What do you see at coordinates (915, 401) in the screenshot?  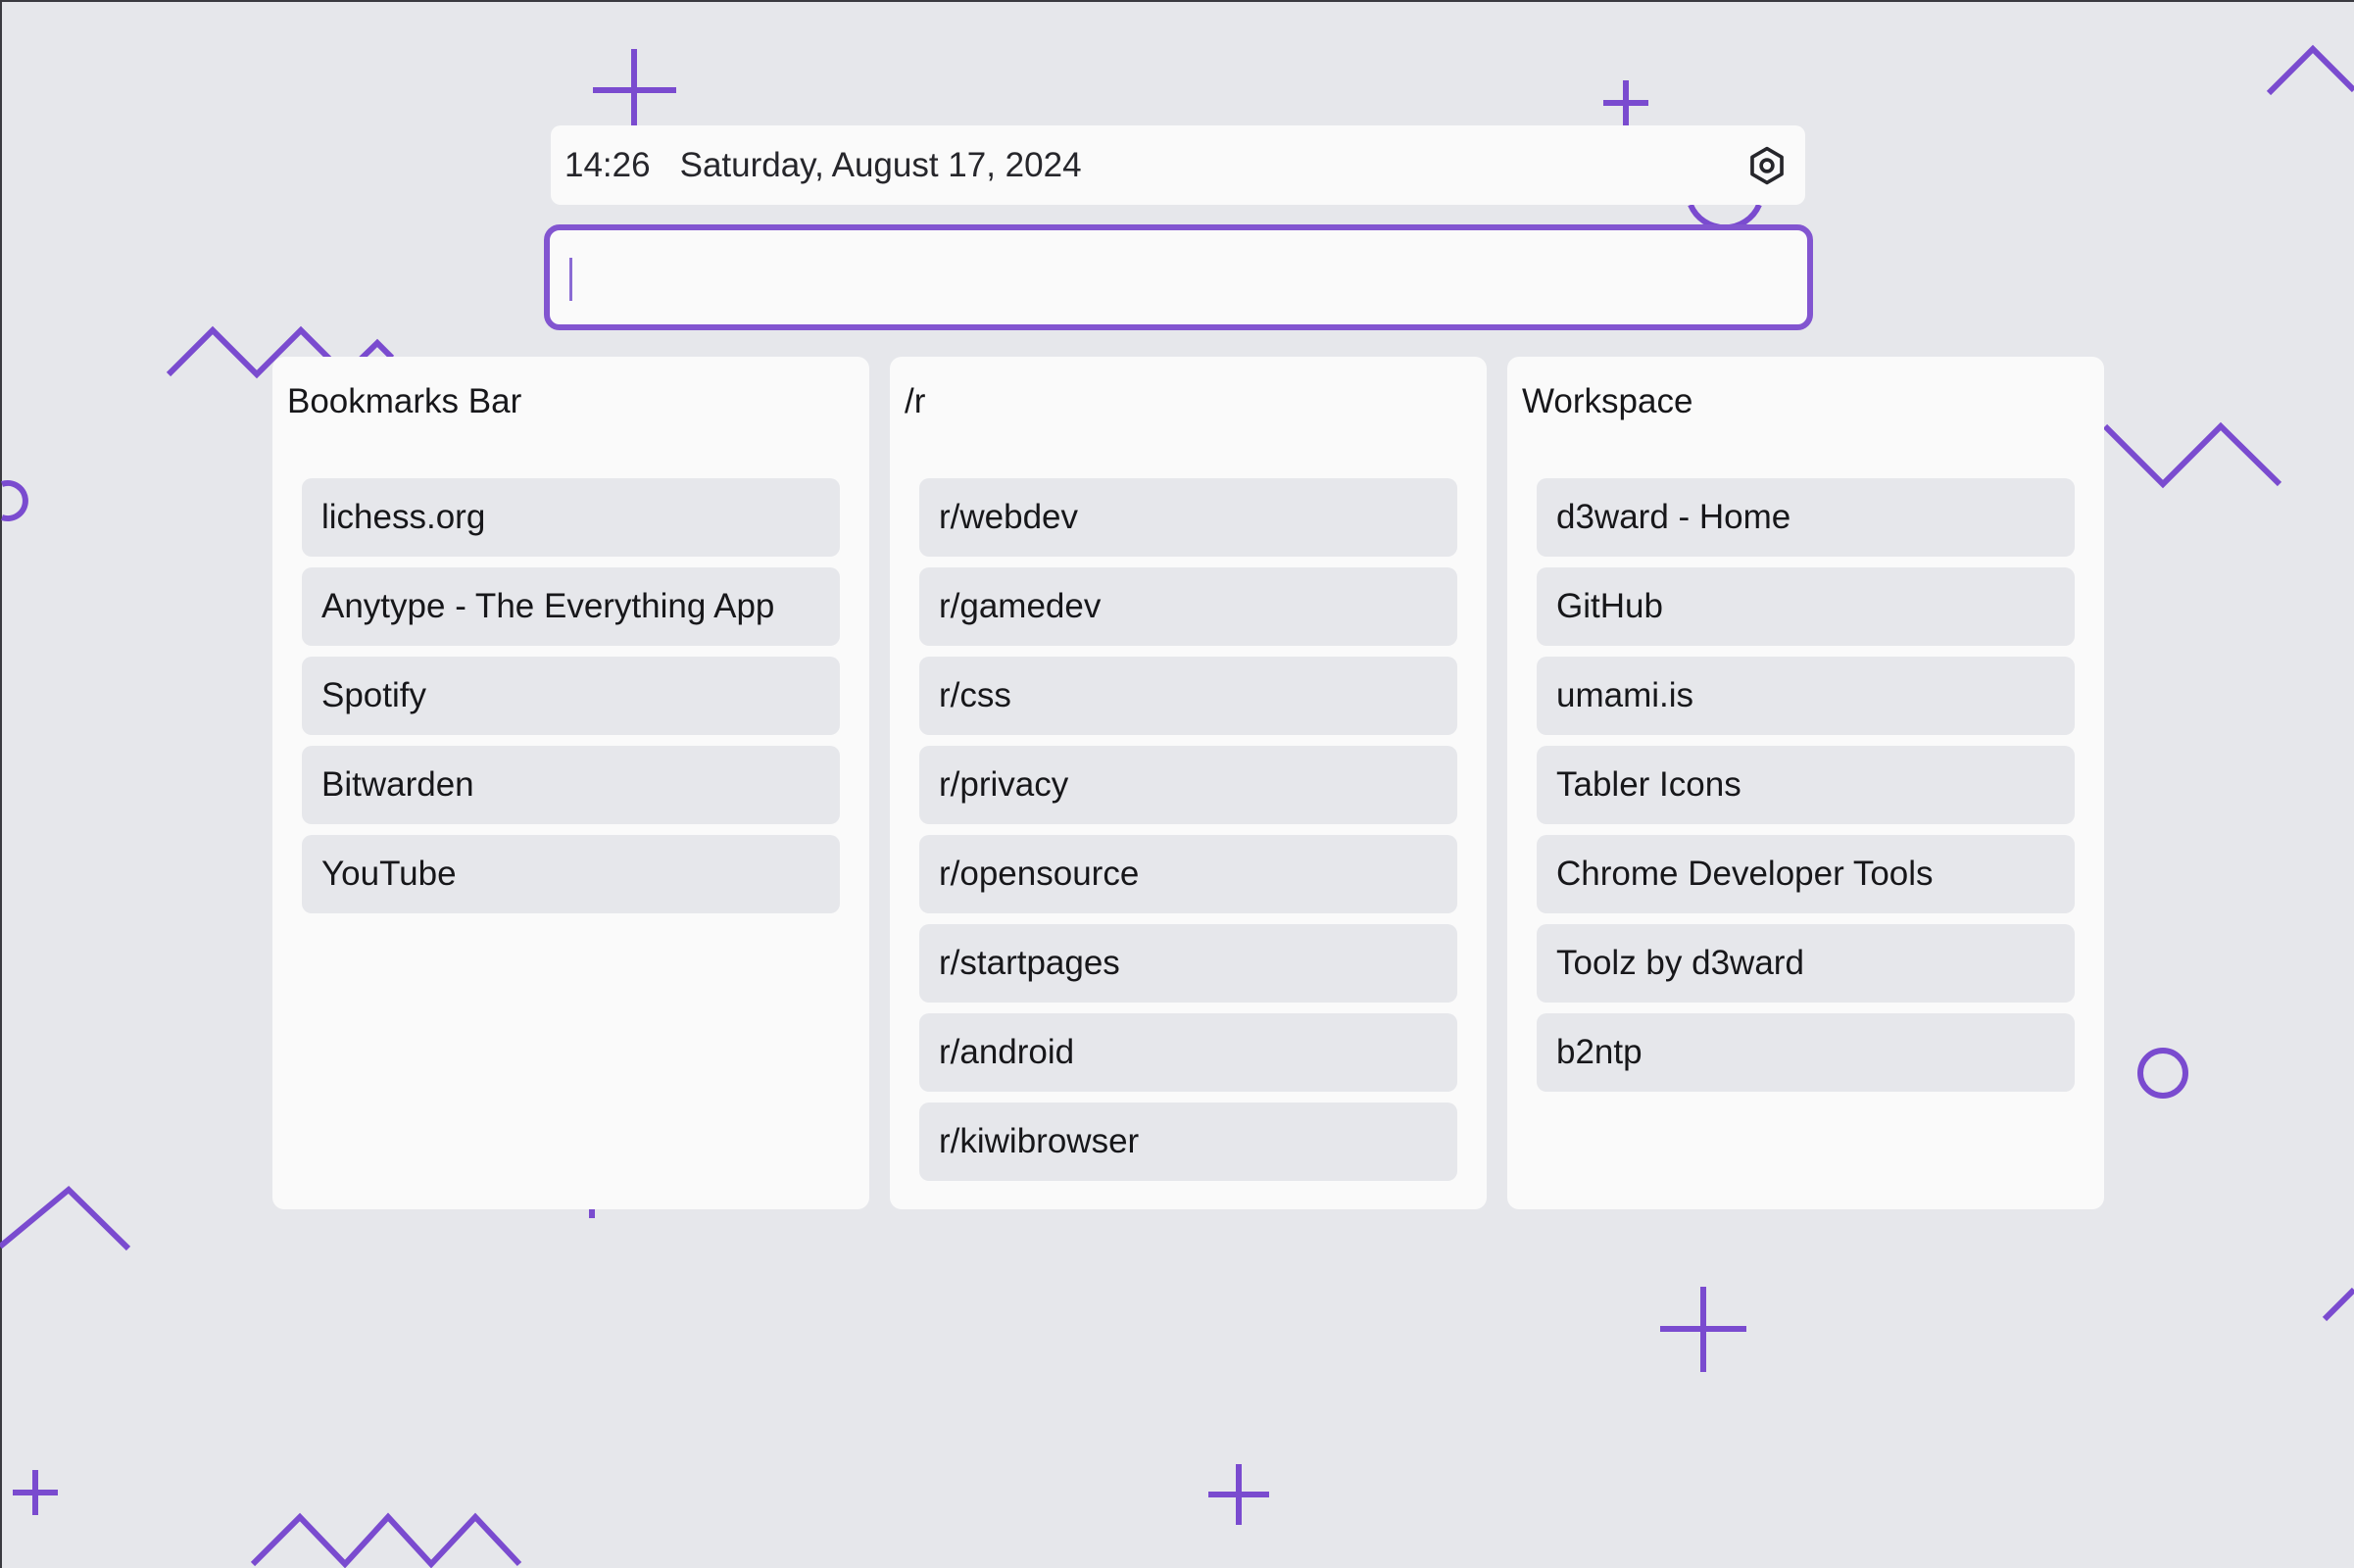 I see `folder-title: /r` at bounding box center [915, 401].